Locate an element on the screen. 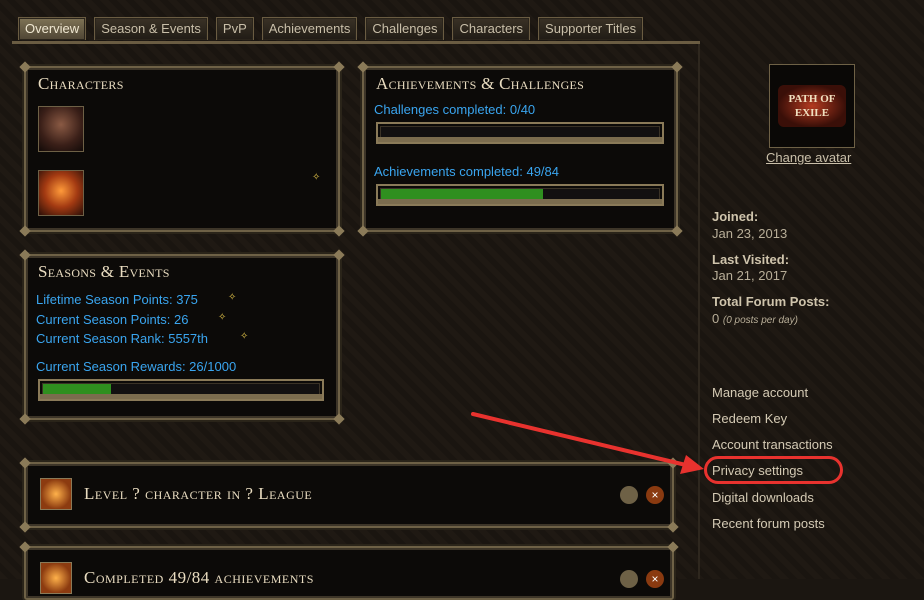  annotation-arrow-icon is located at coordinates (587, 443).